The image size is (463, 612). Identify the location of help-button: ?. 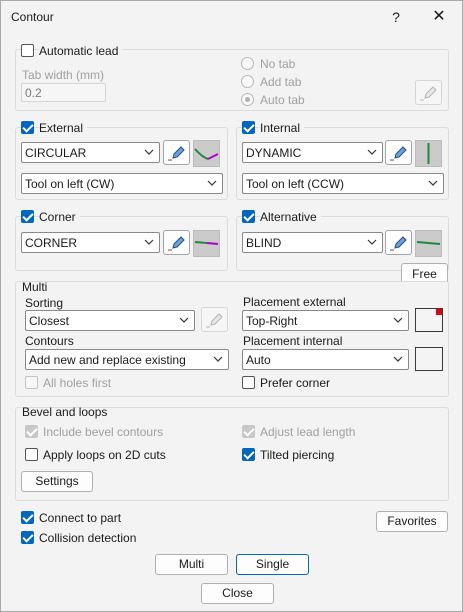
(396, 17).